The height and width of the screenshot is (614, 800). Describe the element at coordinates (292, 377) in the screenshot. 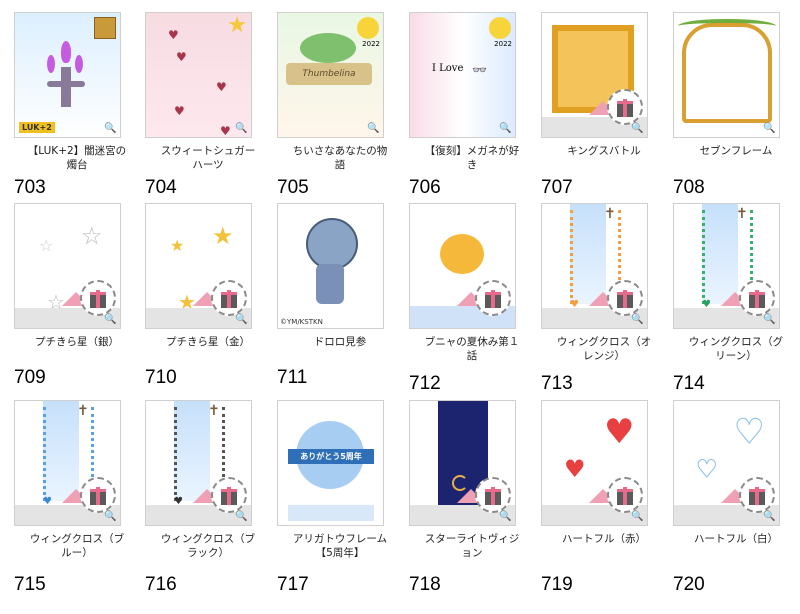

I see `item-number: 711` at that location.